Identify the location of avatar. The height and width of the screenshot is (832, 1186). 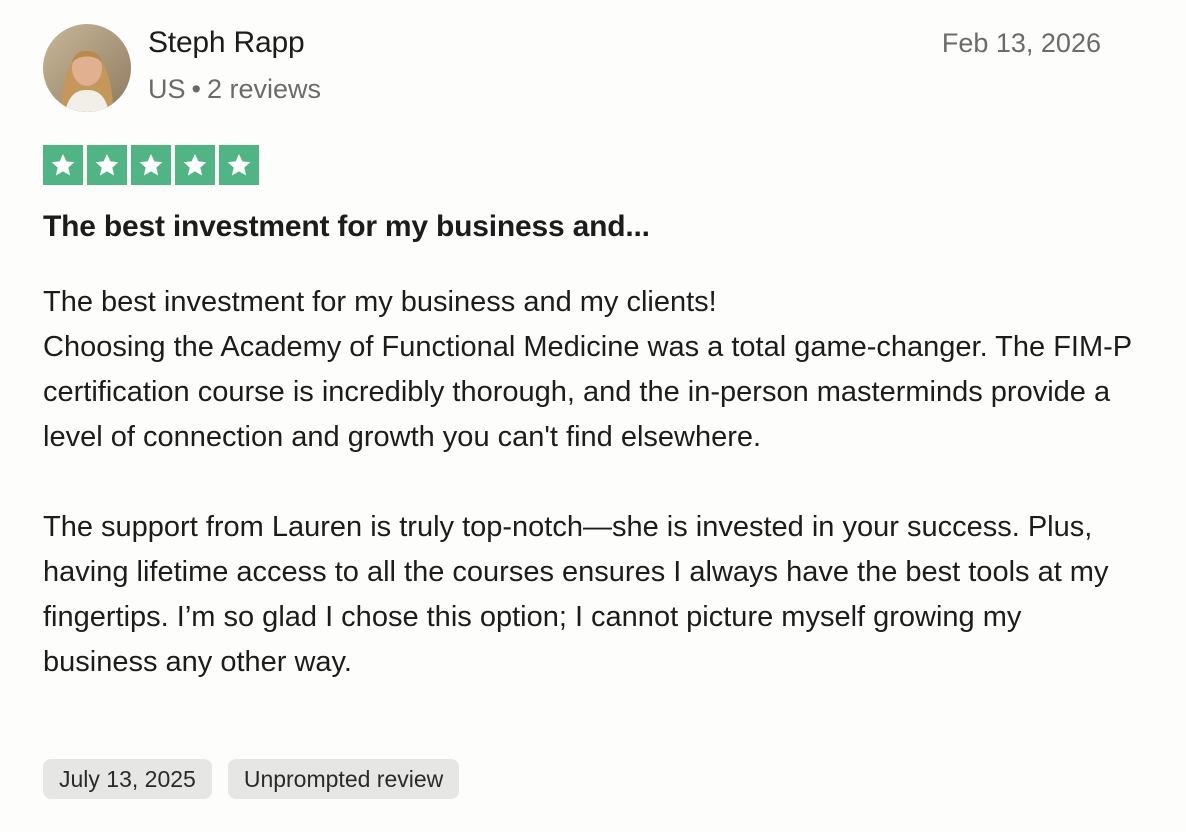
(87, 68).